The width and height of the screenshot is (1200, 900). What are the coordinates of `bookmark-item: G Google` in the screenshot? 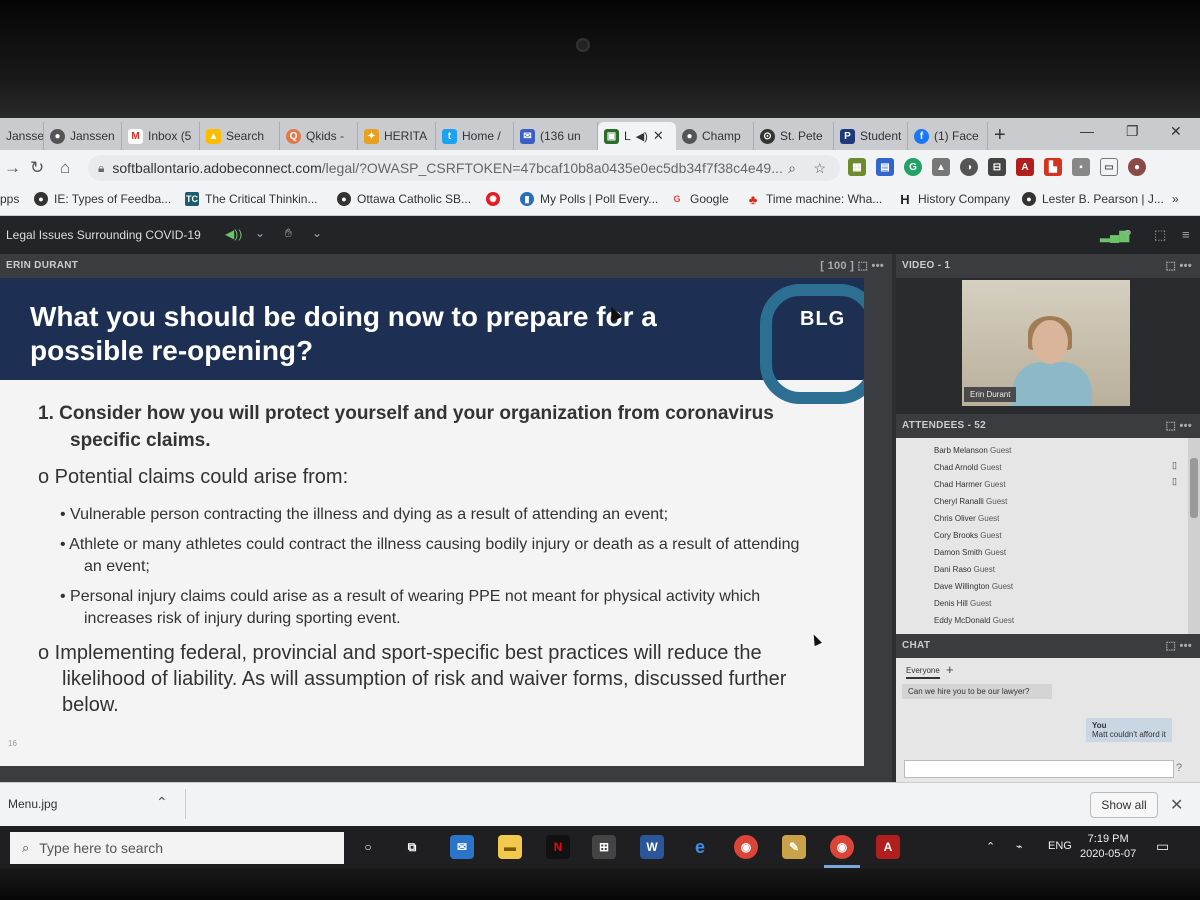 It's located at (699, 199).